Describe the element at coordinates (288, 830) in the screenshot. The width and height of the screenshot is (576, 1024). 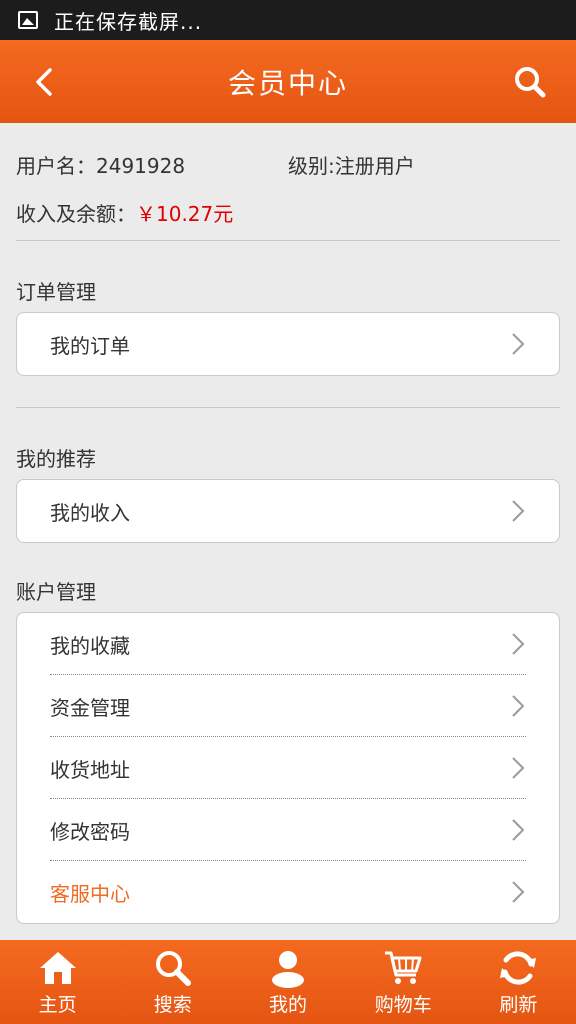
I see `menu-item-password: 修改密码` at that location.